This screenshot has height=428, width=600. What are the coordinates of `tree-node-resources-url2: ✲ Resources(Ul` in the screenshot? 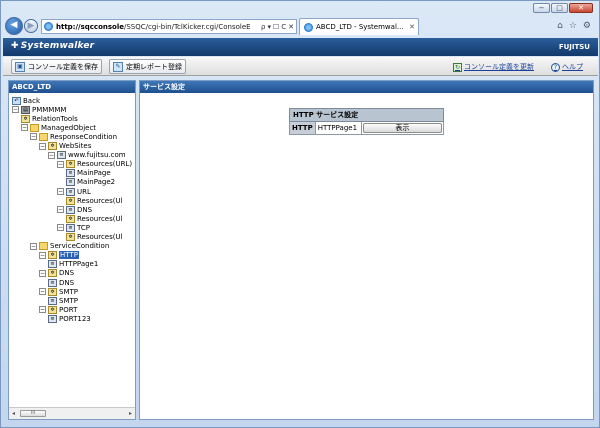 It's located at (94, 200).